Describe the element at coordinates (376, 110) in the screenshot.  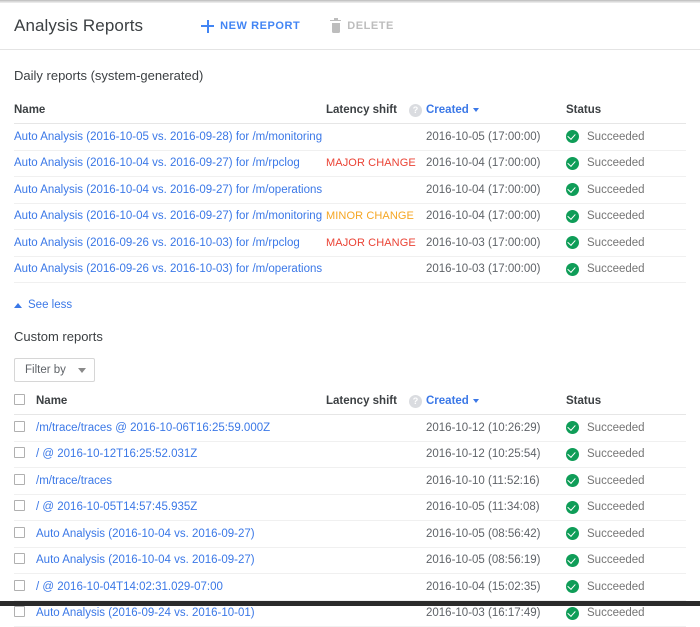
I see `column-header-latency-shift: Latency shift ?` at that location.